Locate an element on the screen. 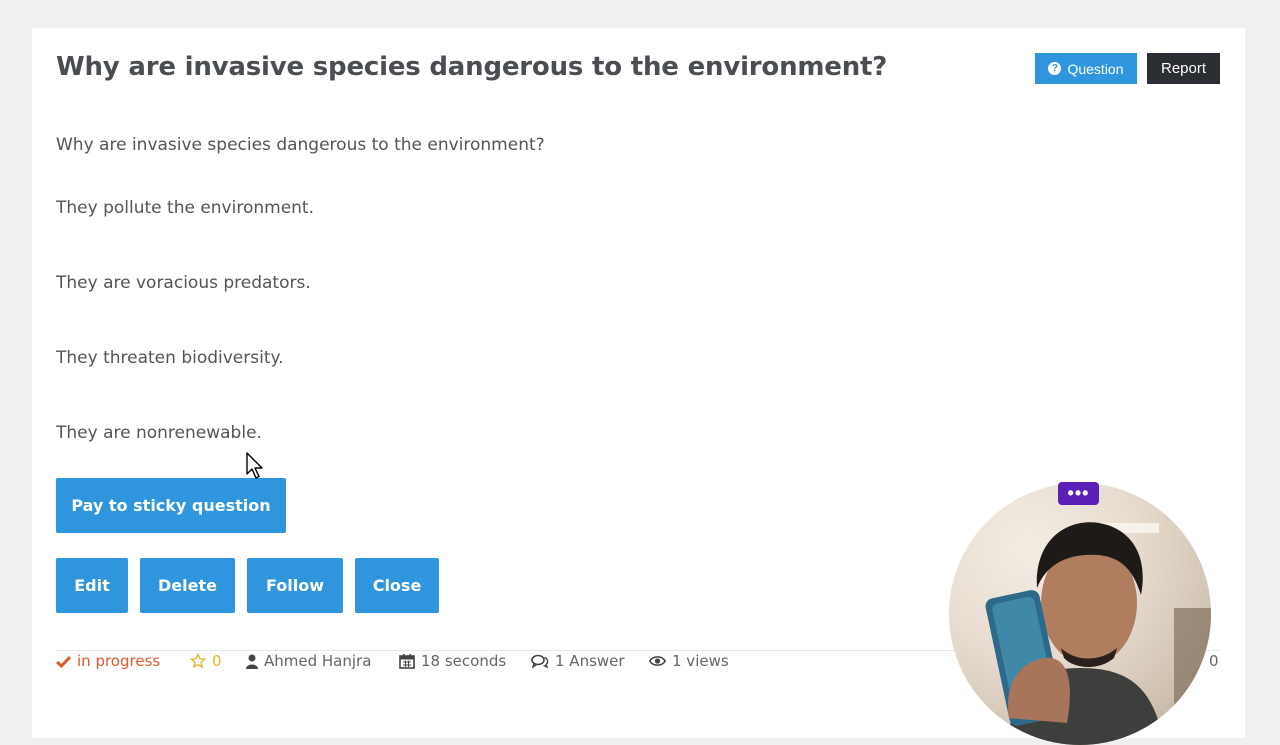 The height and width of the screenshot is (745, 1280). star-icon is located at coordinates (198, 661).